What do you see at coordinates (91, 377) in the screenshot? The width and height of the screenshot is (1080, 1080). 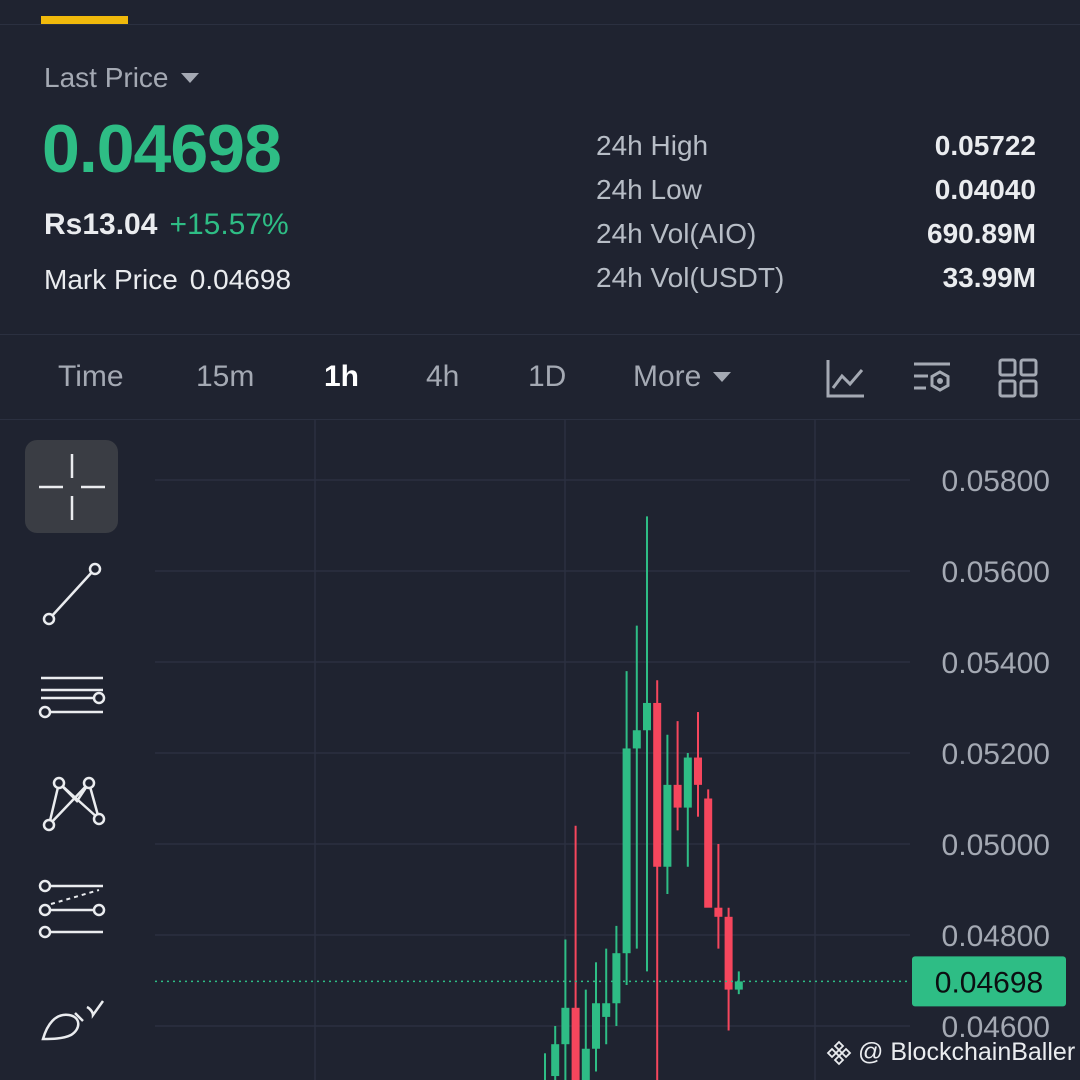 I see `tab-time: Time` at bounding box center [91, 377].